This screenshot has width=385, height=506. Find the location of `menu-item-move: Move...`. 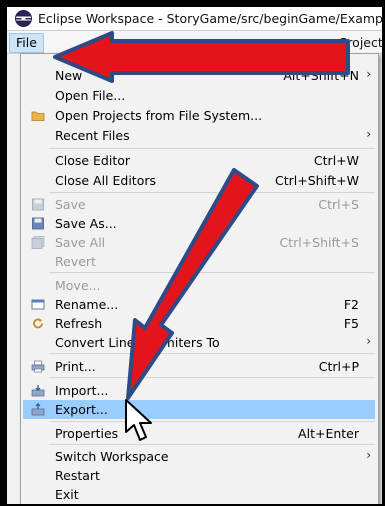

menu-item-move: Move... is located at coordinates (199, 285).